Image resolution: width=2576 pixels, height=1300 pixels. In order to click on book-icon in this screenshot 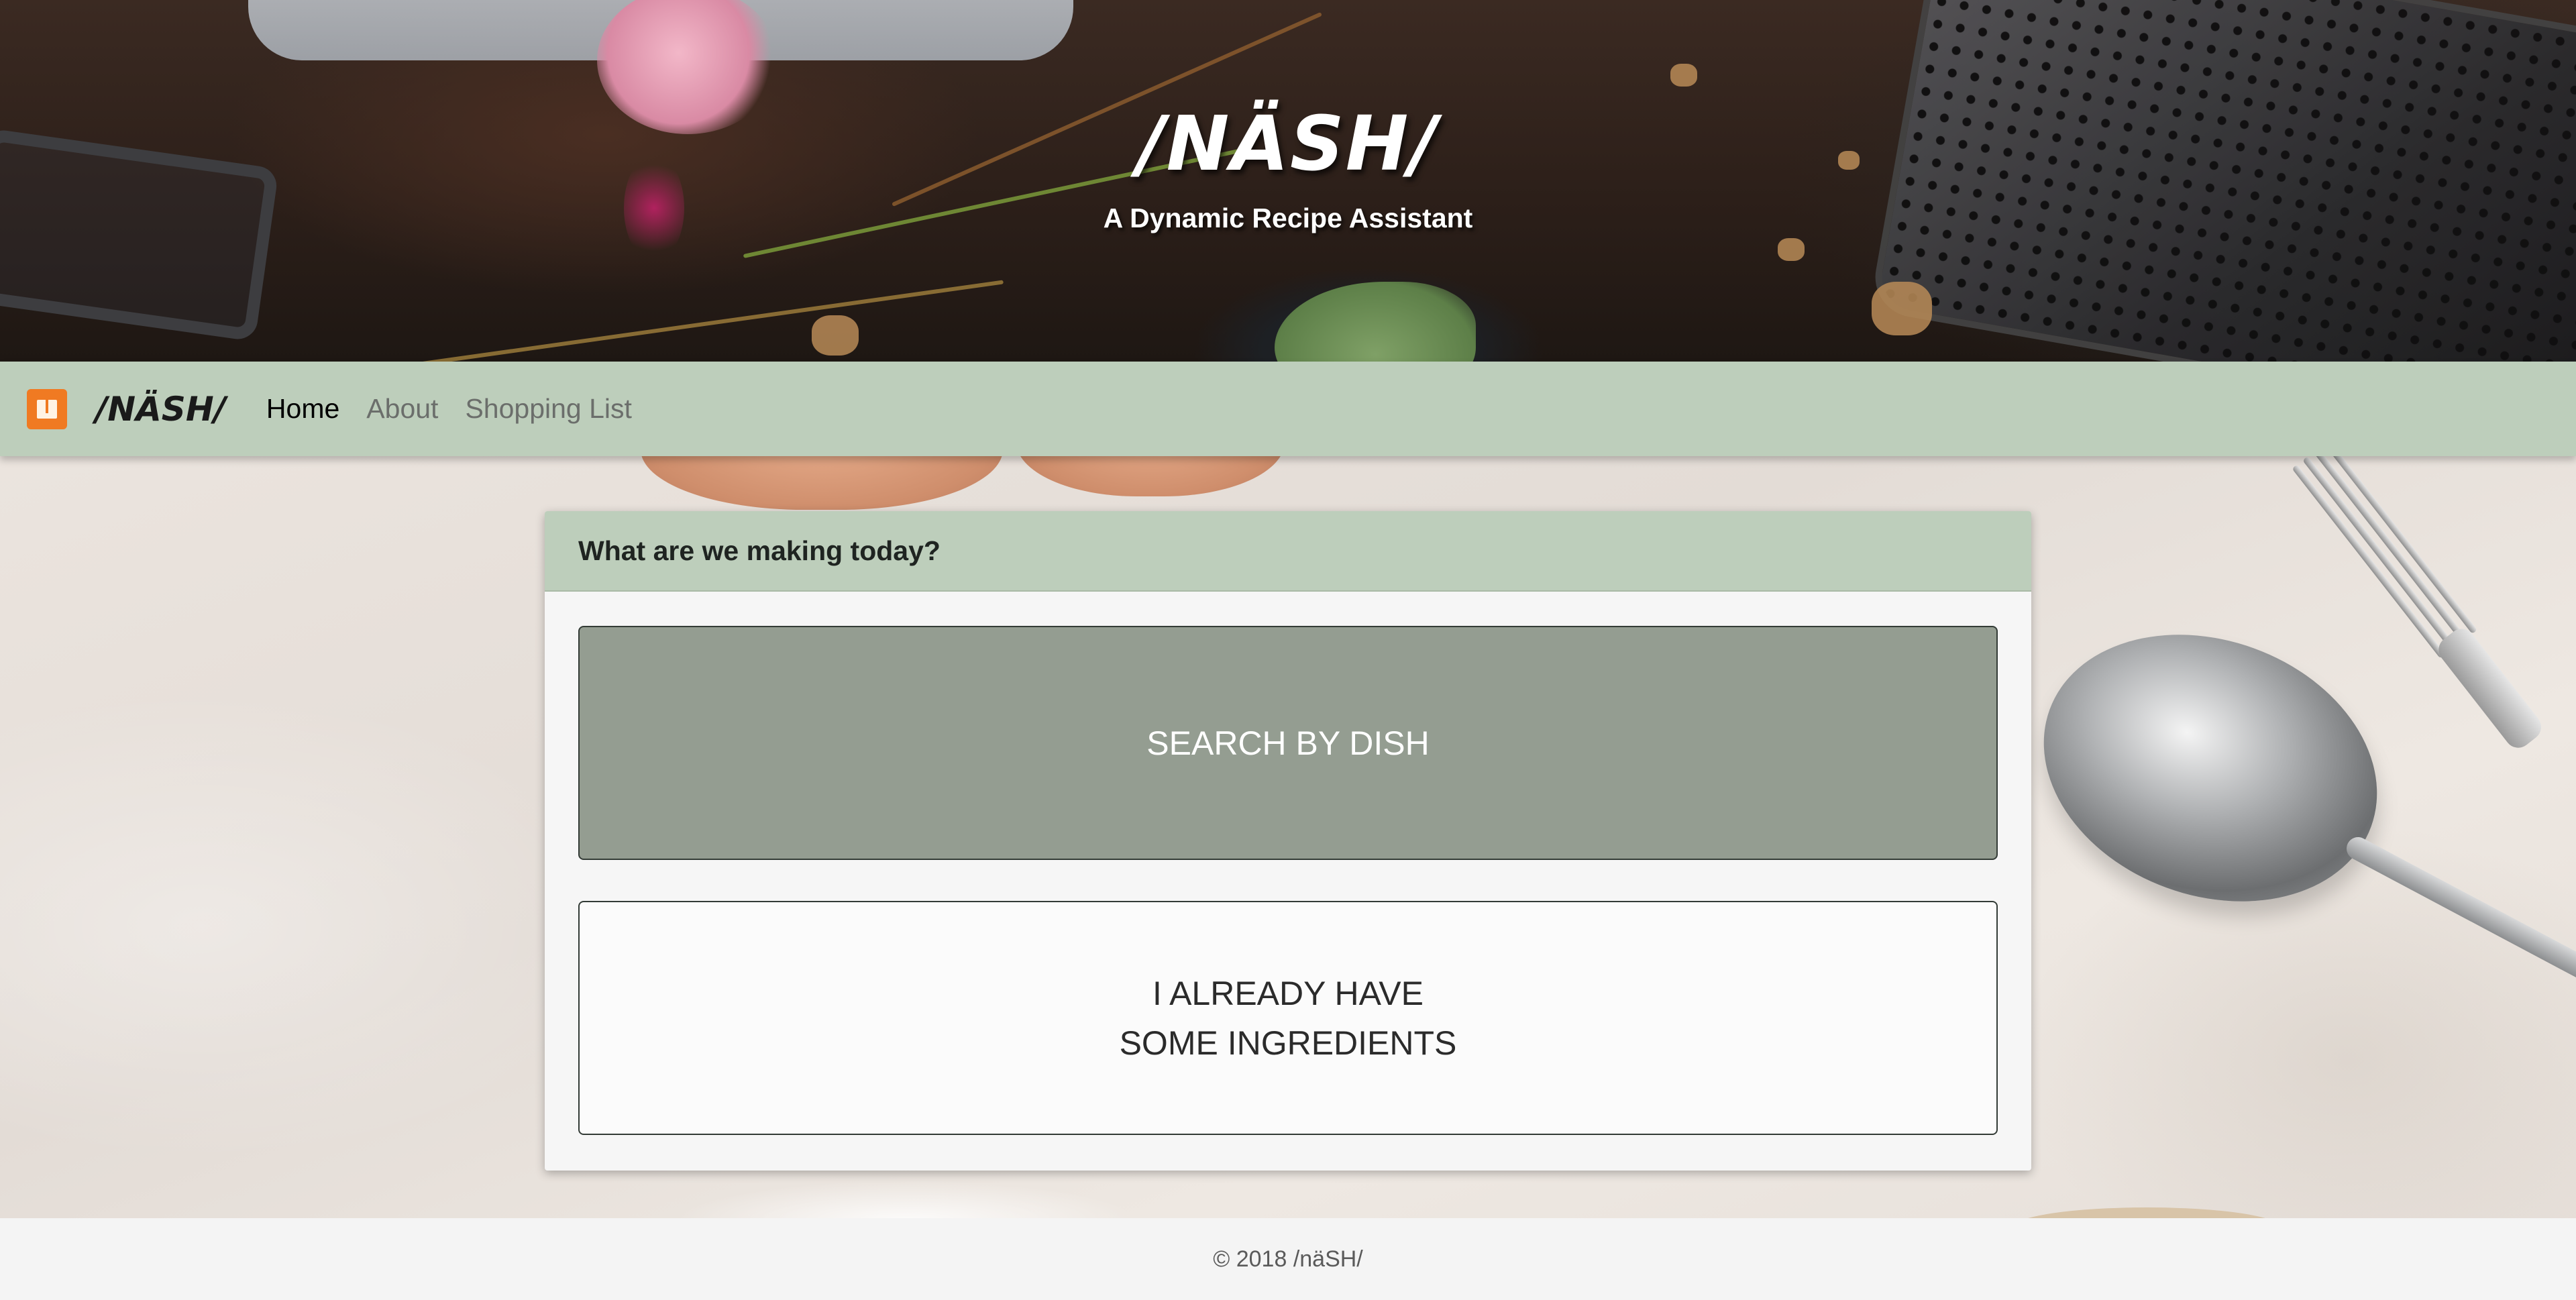, I will do `click(47, 408)`.